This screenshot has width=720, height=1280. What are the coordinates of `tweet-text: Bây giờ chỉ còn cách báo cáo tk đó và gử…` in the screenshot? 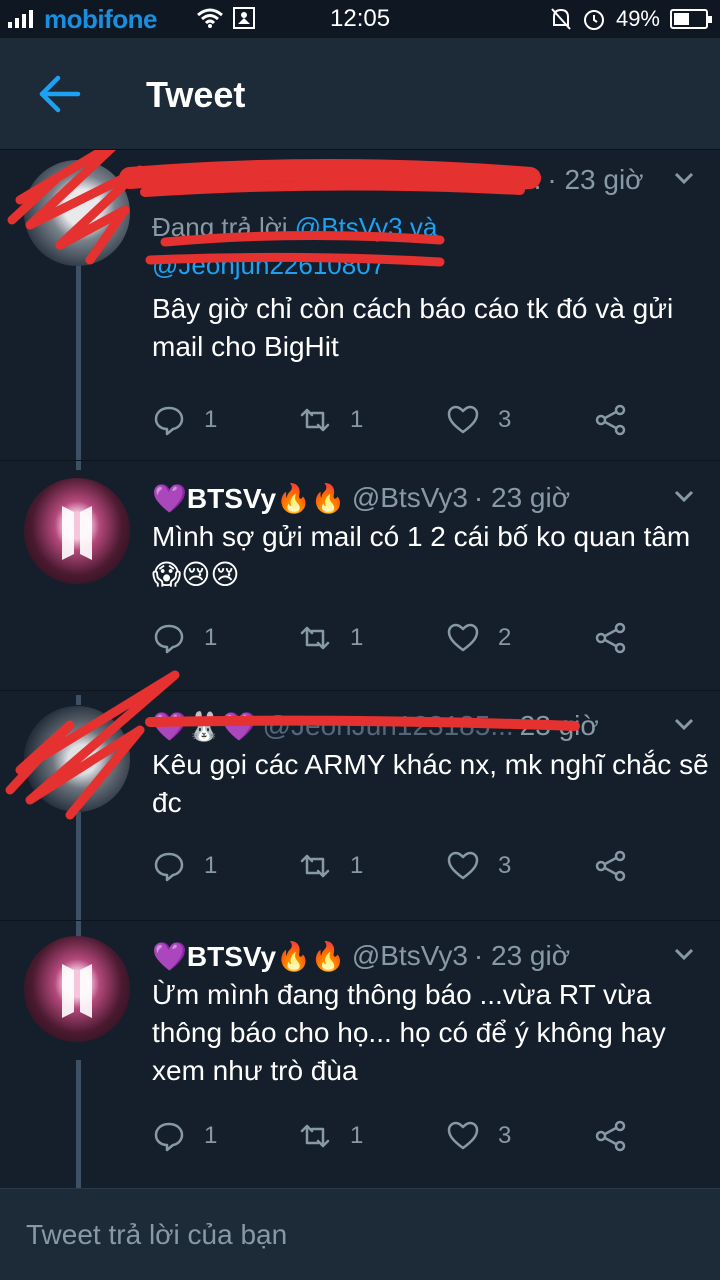 It's located at (413, 327).